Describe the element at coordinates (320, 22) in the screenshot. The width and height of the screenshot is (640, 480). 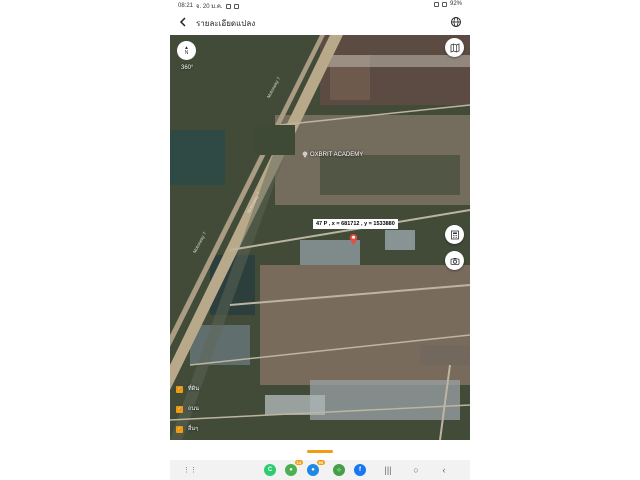
I see `app-bar: รายละเอียดแปลง` at that location.